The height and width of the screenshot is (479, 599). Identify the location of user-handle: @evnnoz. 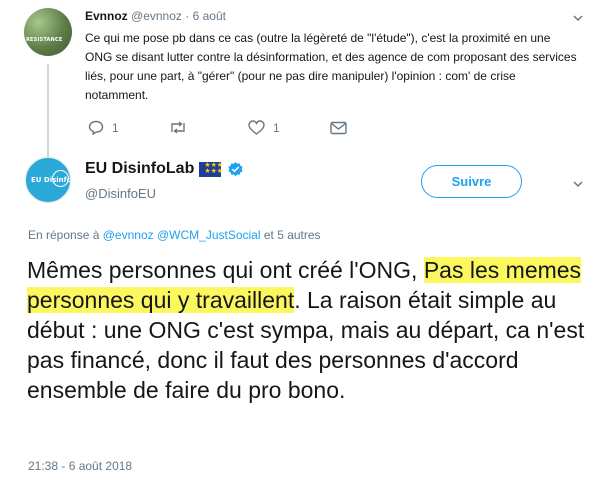
(156, 16).